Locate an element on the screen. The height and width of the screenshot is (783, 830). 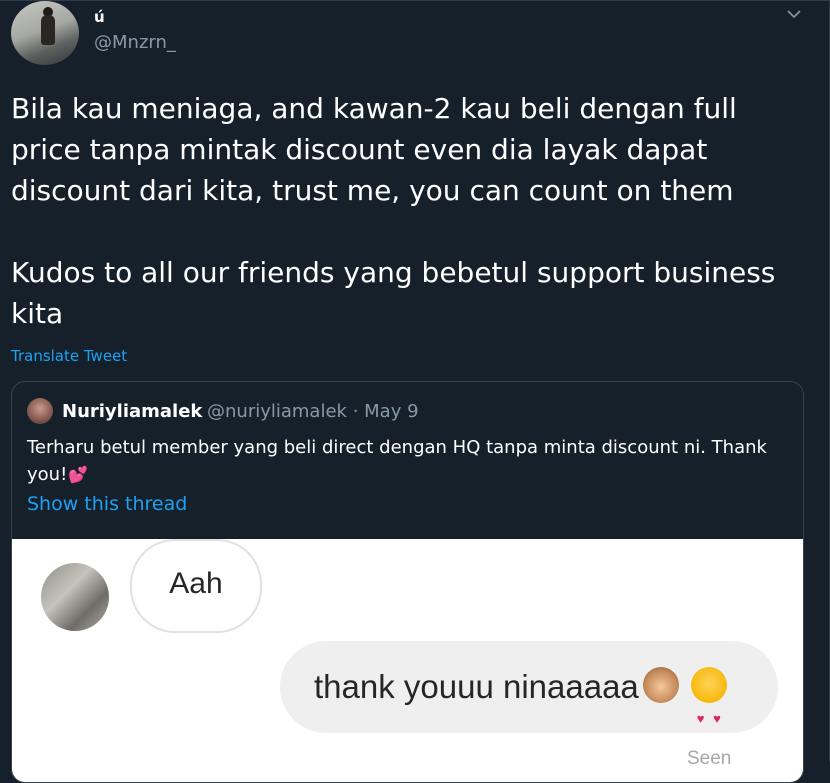
quoted-author-handle-date: @nuriyliamalek · May 9 is located at coordinates (313, 411).